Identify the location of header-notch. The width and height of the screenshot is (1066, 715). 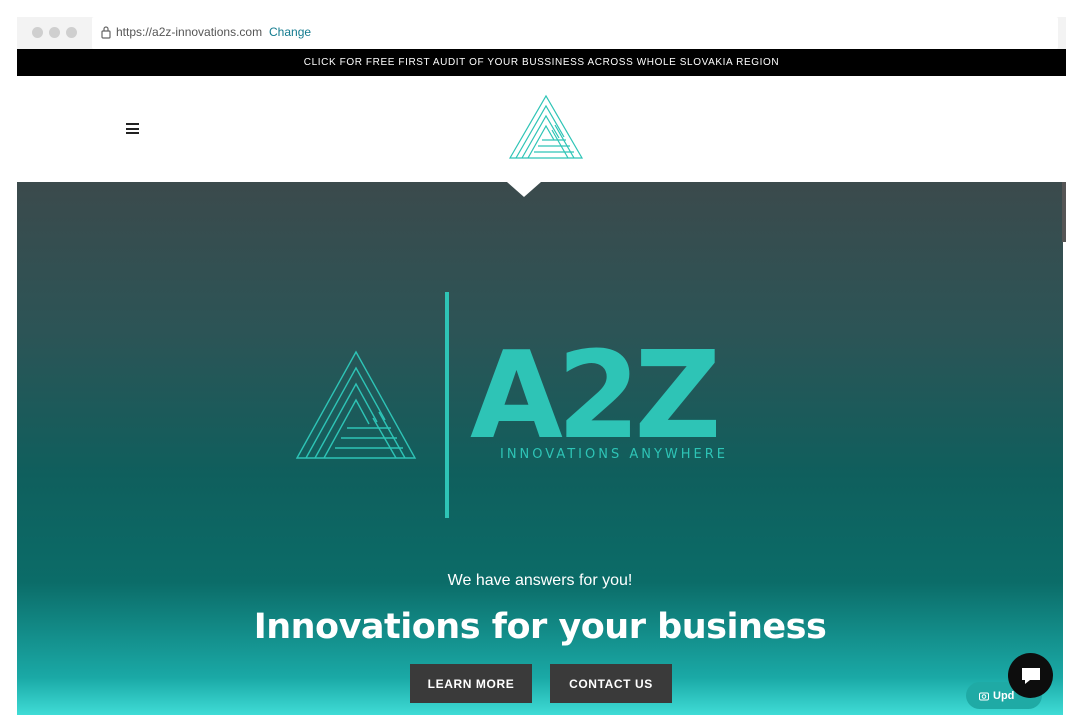
(524, 189).